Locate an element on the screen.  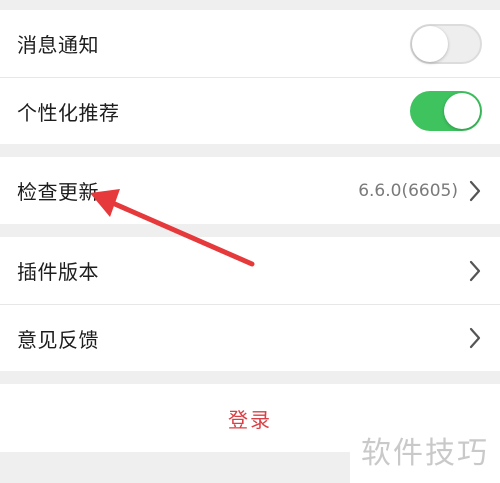
watermark-text: 软件技巧 is located at coordinates (425, 453).